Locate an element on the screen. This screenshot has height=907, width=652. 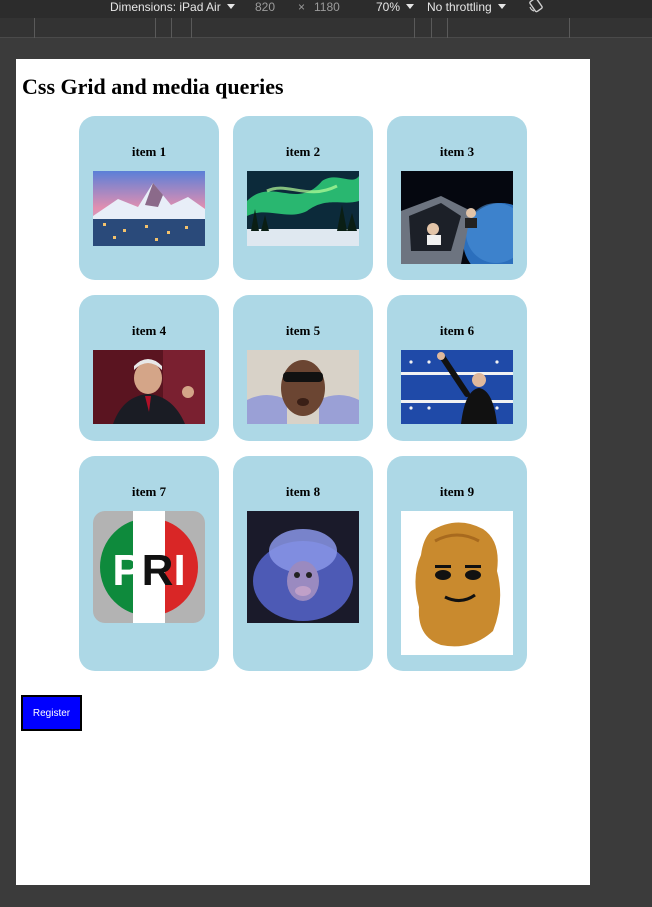
throttling-dropdown: No throttling is located at coordinates (466, 7).